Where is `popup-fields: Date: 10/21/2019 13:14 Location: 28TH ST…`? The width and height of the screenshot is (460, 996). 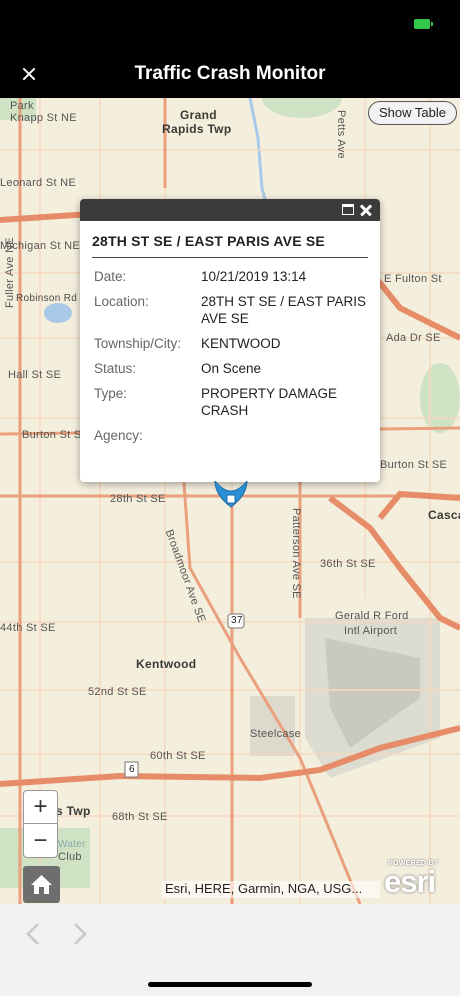
popup-fields: Date: 10/21/2019 13:14 Location: 28TH ST… is located at coordinates (231, 356).